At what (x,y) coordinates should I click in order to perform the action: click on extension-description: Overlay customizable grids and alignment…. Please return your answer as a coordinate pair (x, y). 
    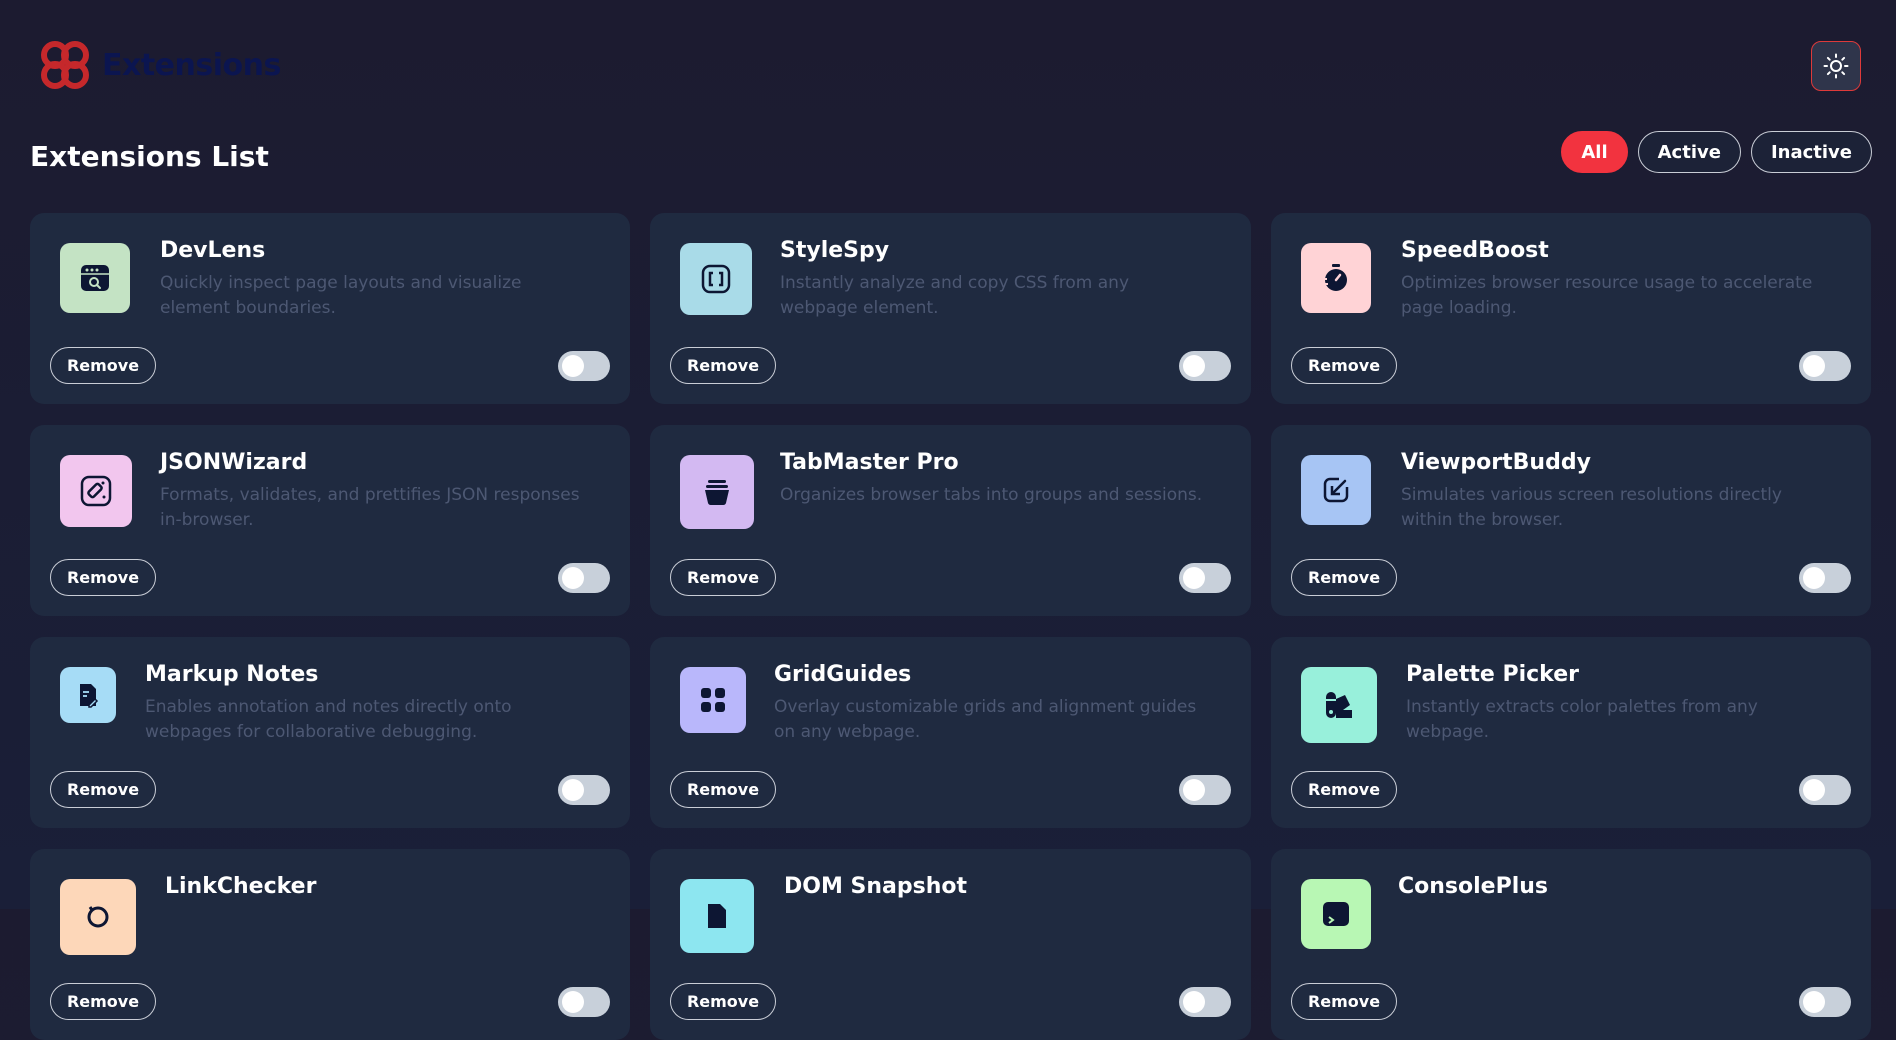
    Looking at the image, I should click on (985, 719).